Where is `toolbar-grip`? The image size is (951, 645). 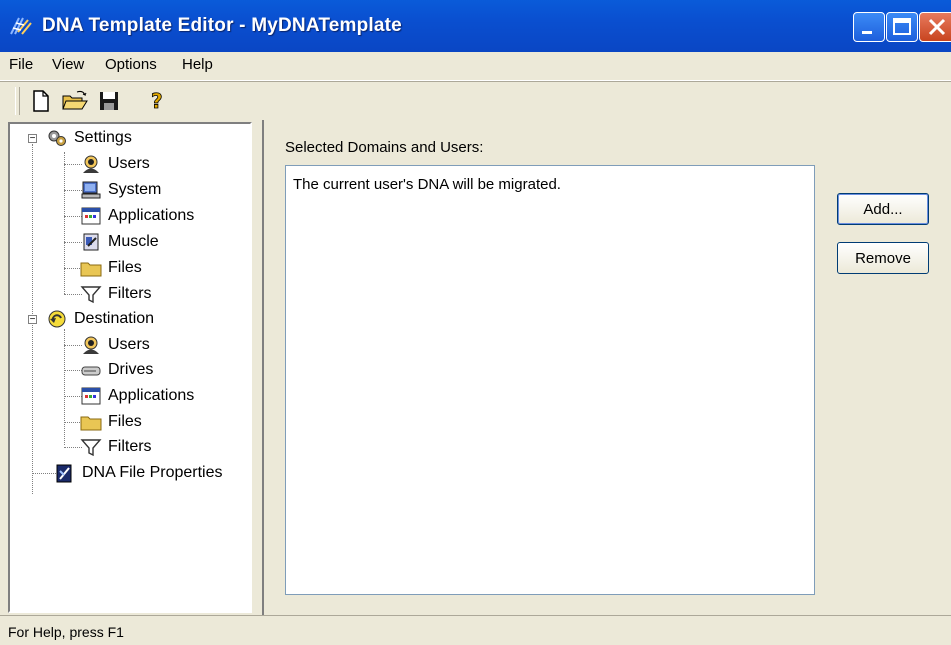 toolbar-grip is located at coordinates (17, 101).